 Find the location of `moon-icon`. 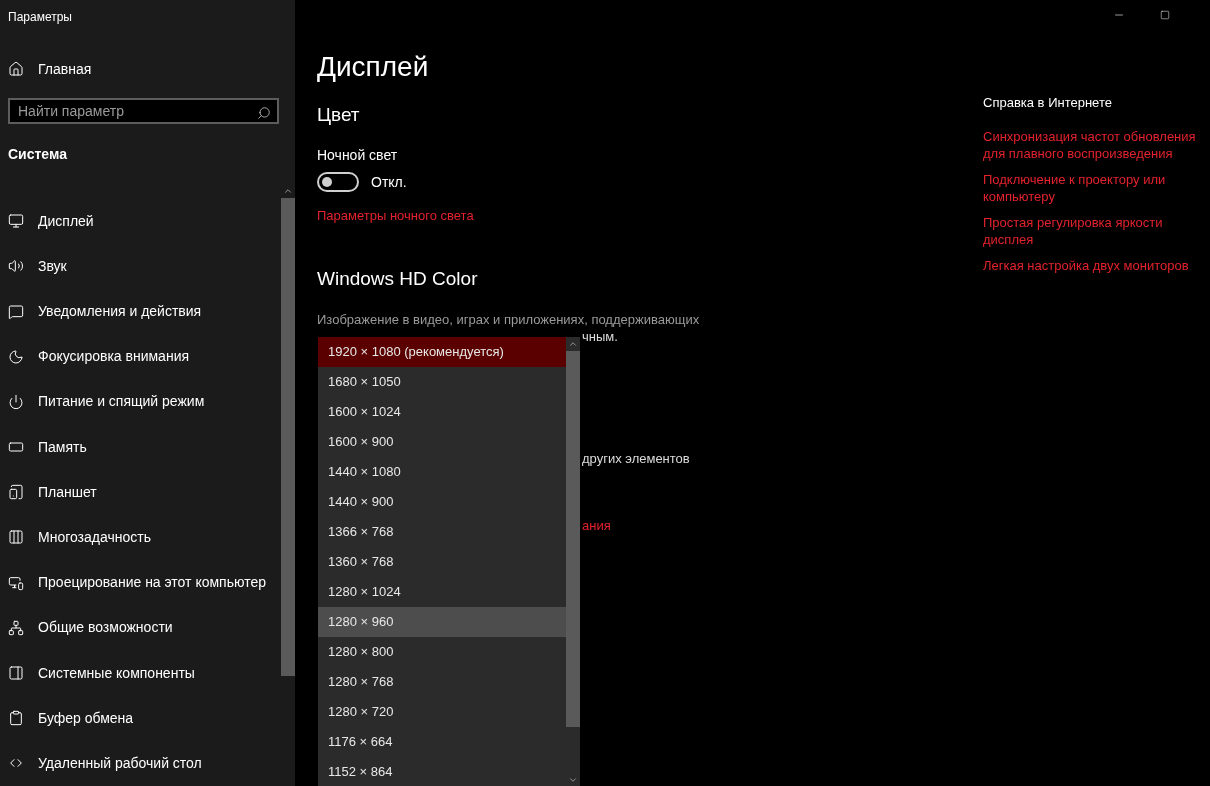

moon-icon is located at coordinates (16, 356).